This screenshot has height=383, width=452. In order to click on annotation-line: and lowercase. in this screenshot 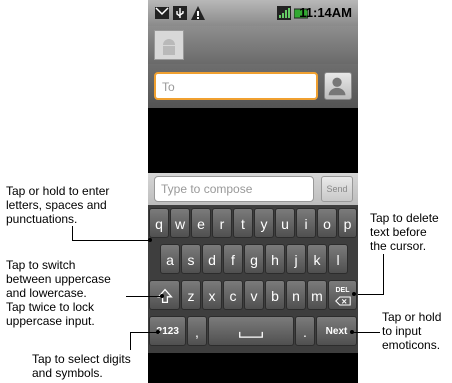, I will do `click(46, 293)`.